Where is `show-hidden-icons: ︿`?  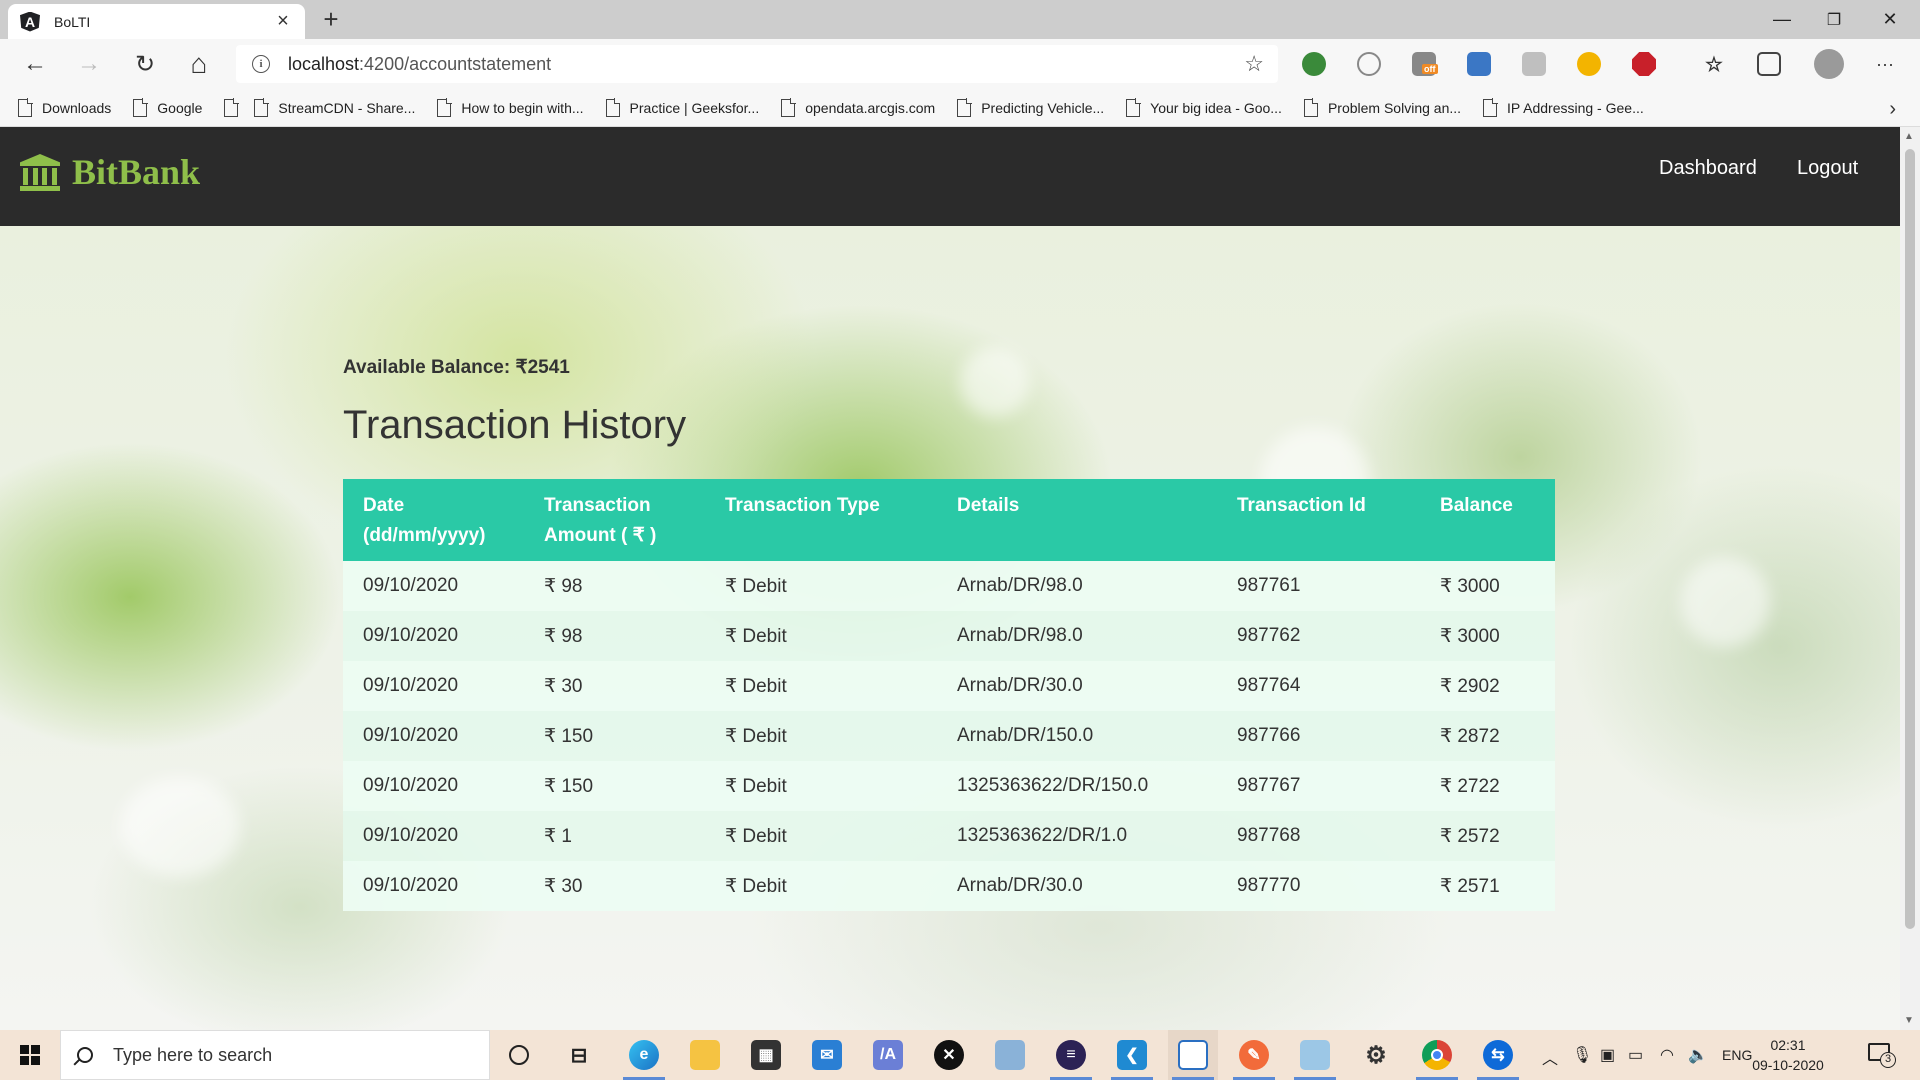 show-hidden-icons: ︿ is located at coordinates (1550, 1057).